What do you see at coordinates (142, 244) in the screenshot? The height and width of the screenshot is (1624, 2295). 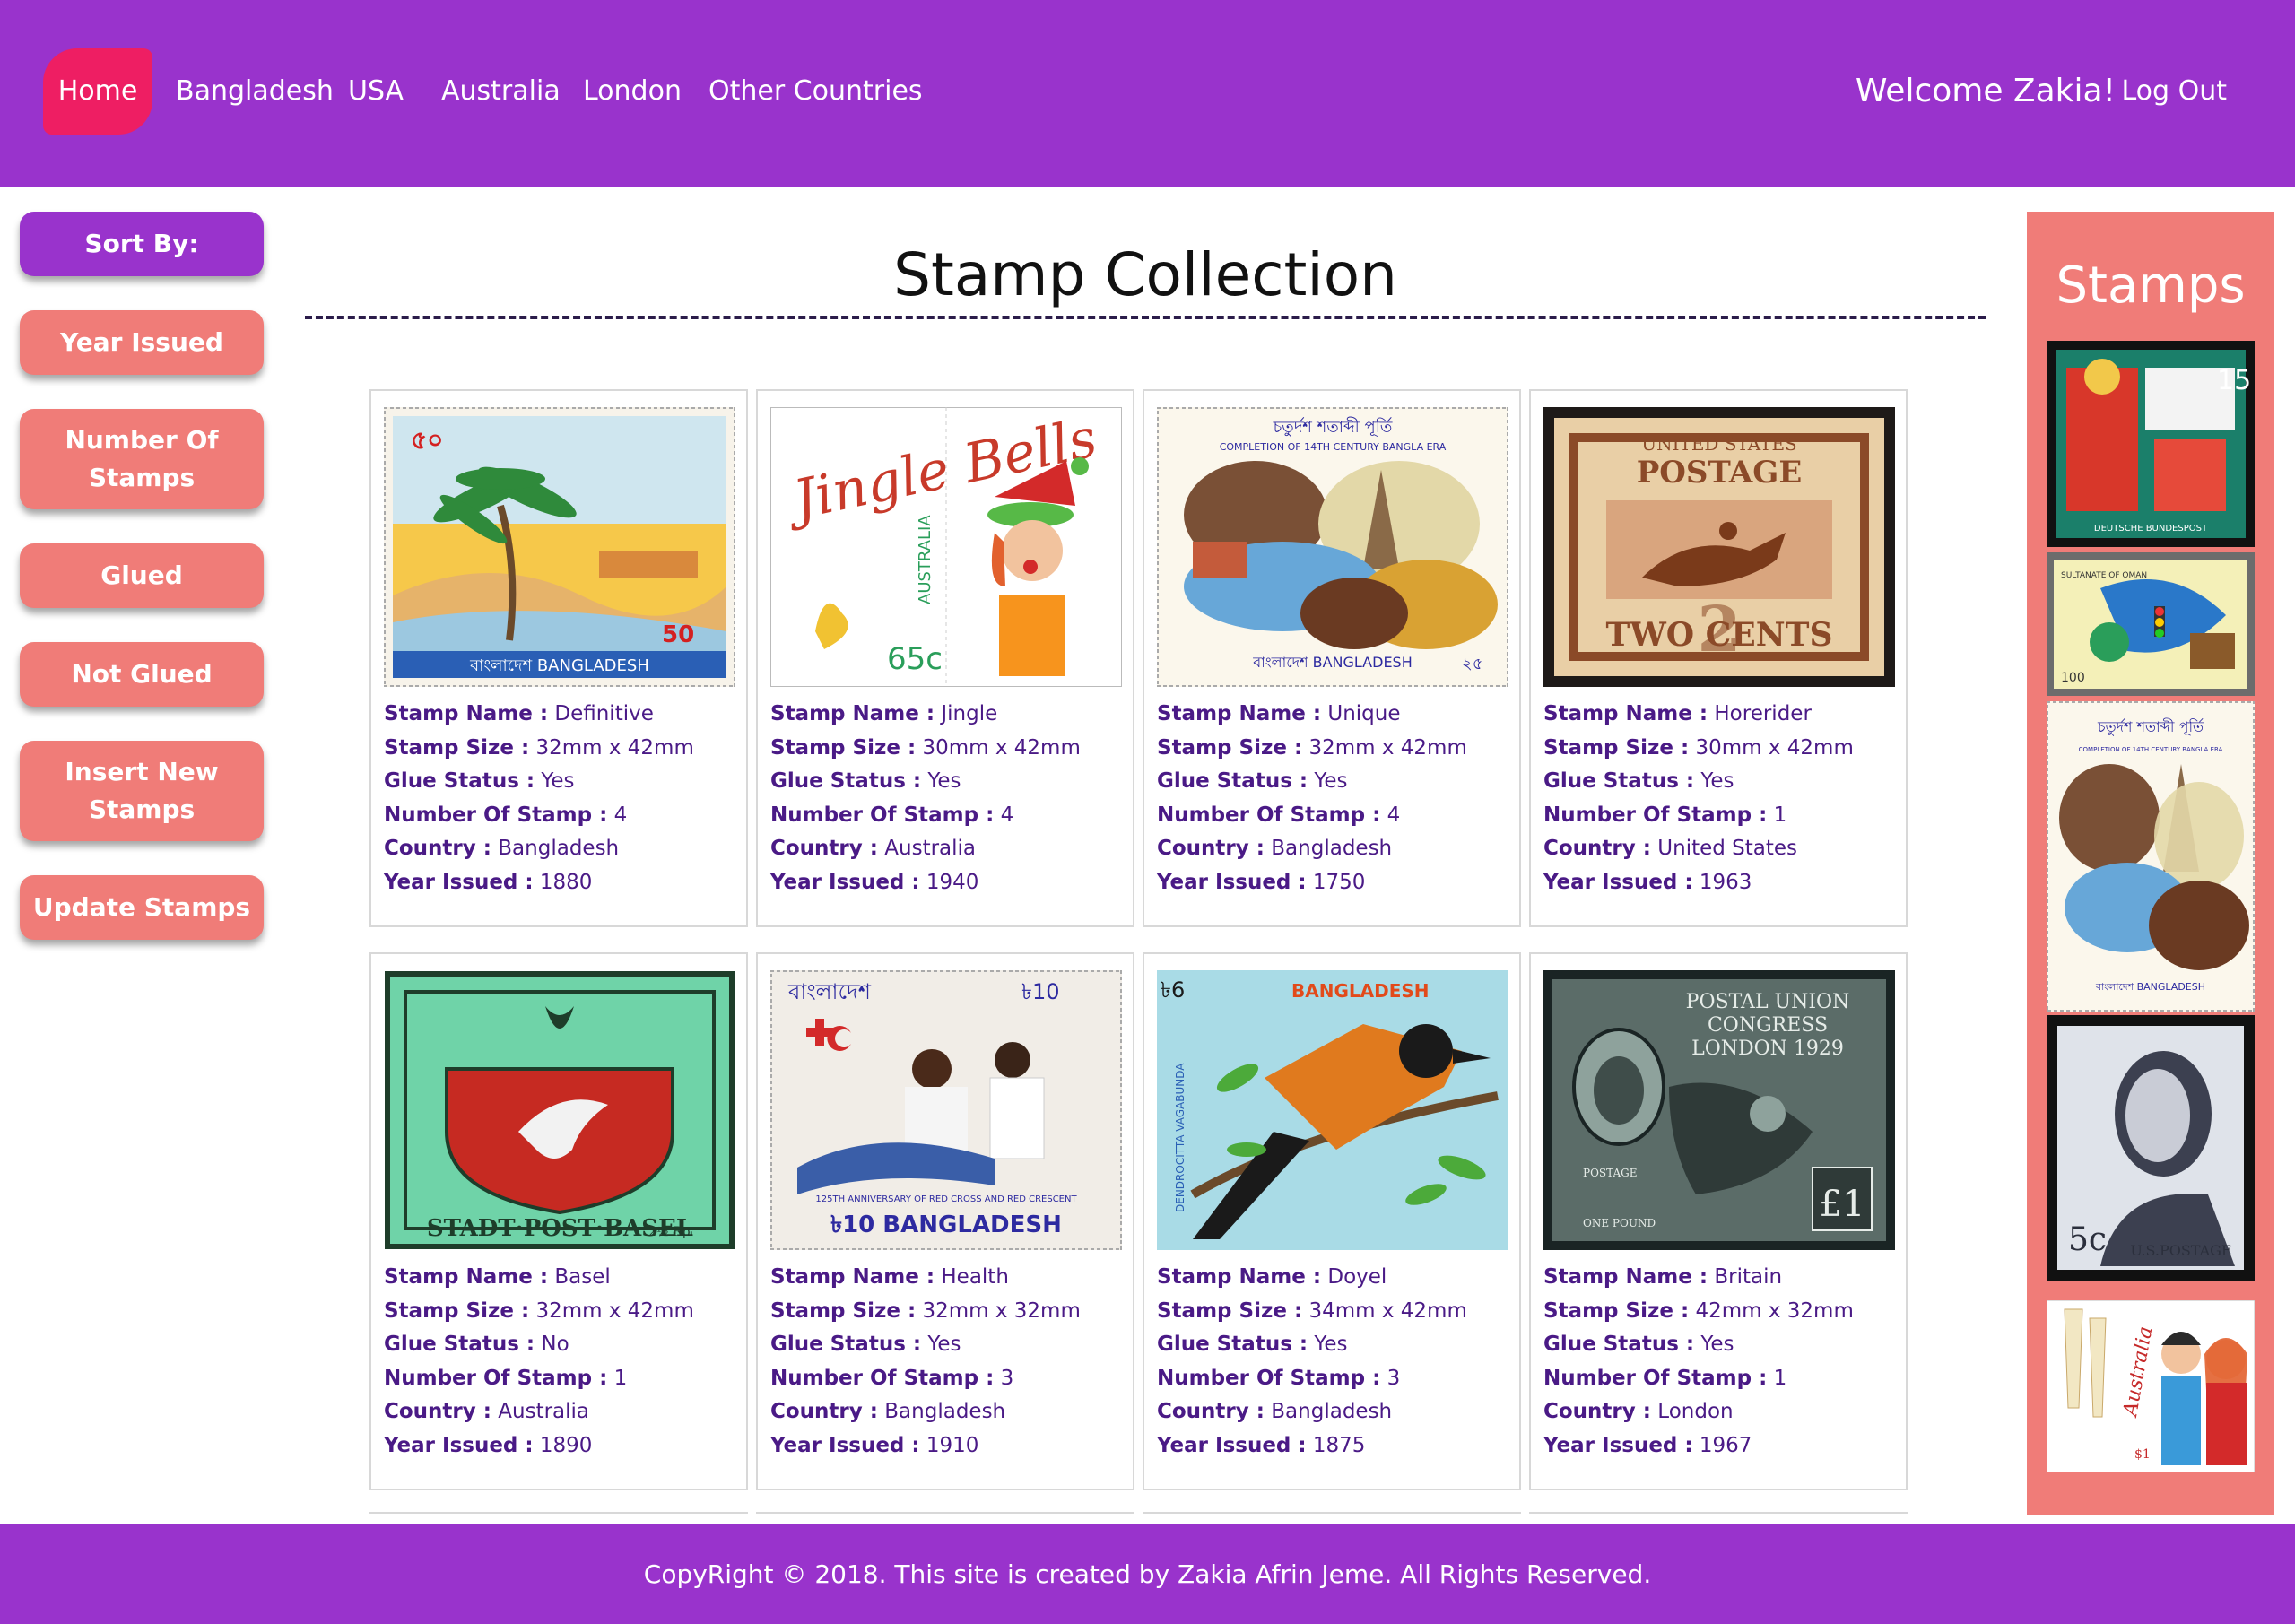 I see `sort-by-heading: Sort By:` at bounding box center [142, 244].